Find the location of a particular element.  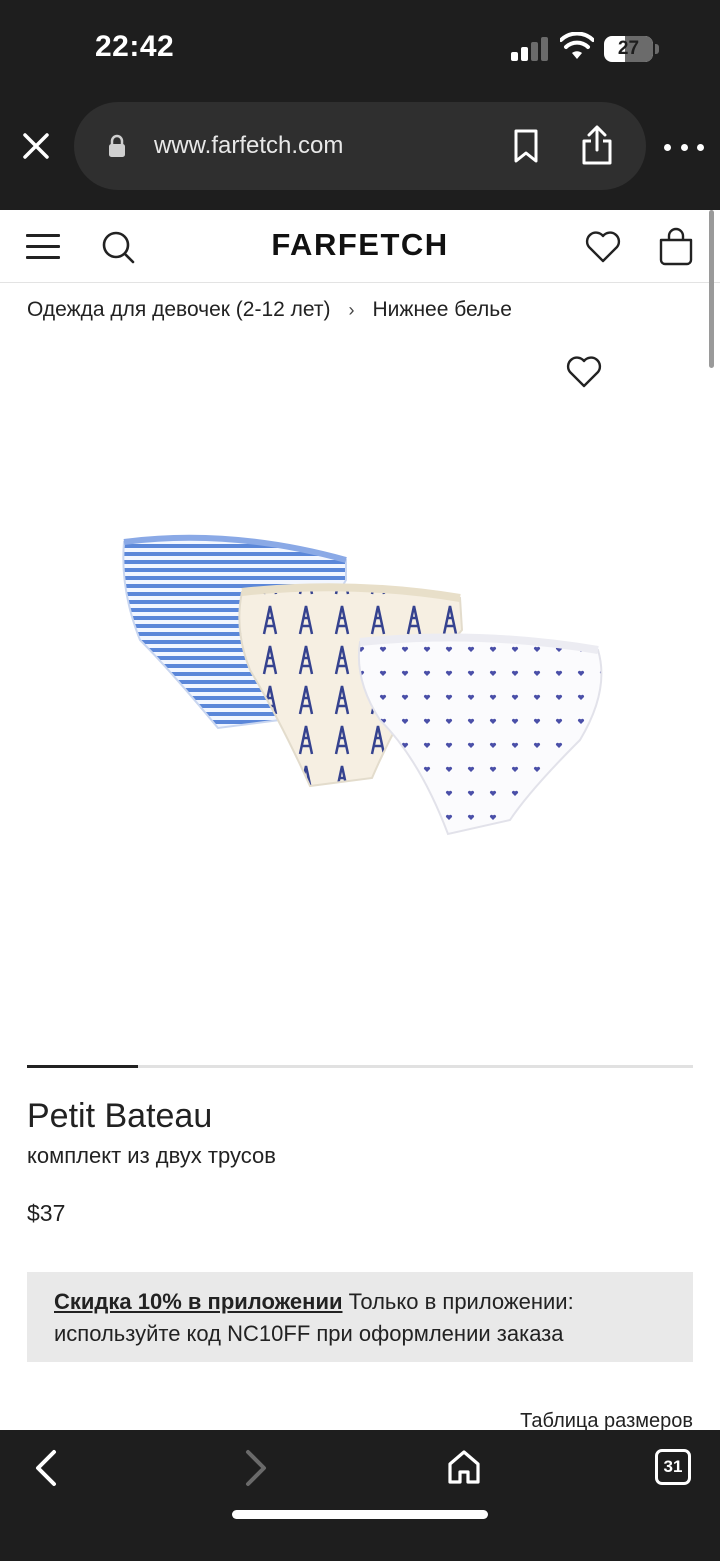

product-brand: Petit Bateau is located at coordinates (119, 1116).